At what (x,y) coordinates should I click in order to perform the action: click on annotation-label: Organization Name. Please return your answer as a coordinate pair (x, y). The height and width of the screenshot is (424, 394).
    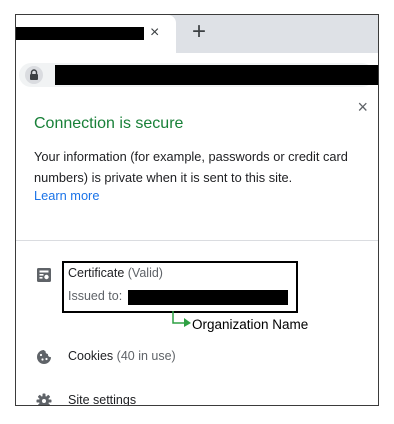
    Looking at the image, I should click on (250, 324).